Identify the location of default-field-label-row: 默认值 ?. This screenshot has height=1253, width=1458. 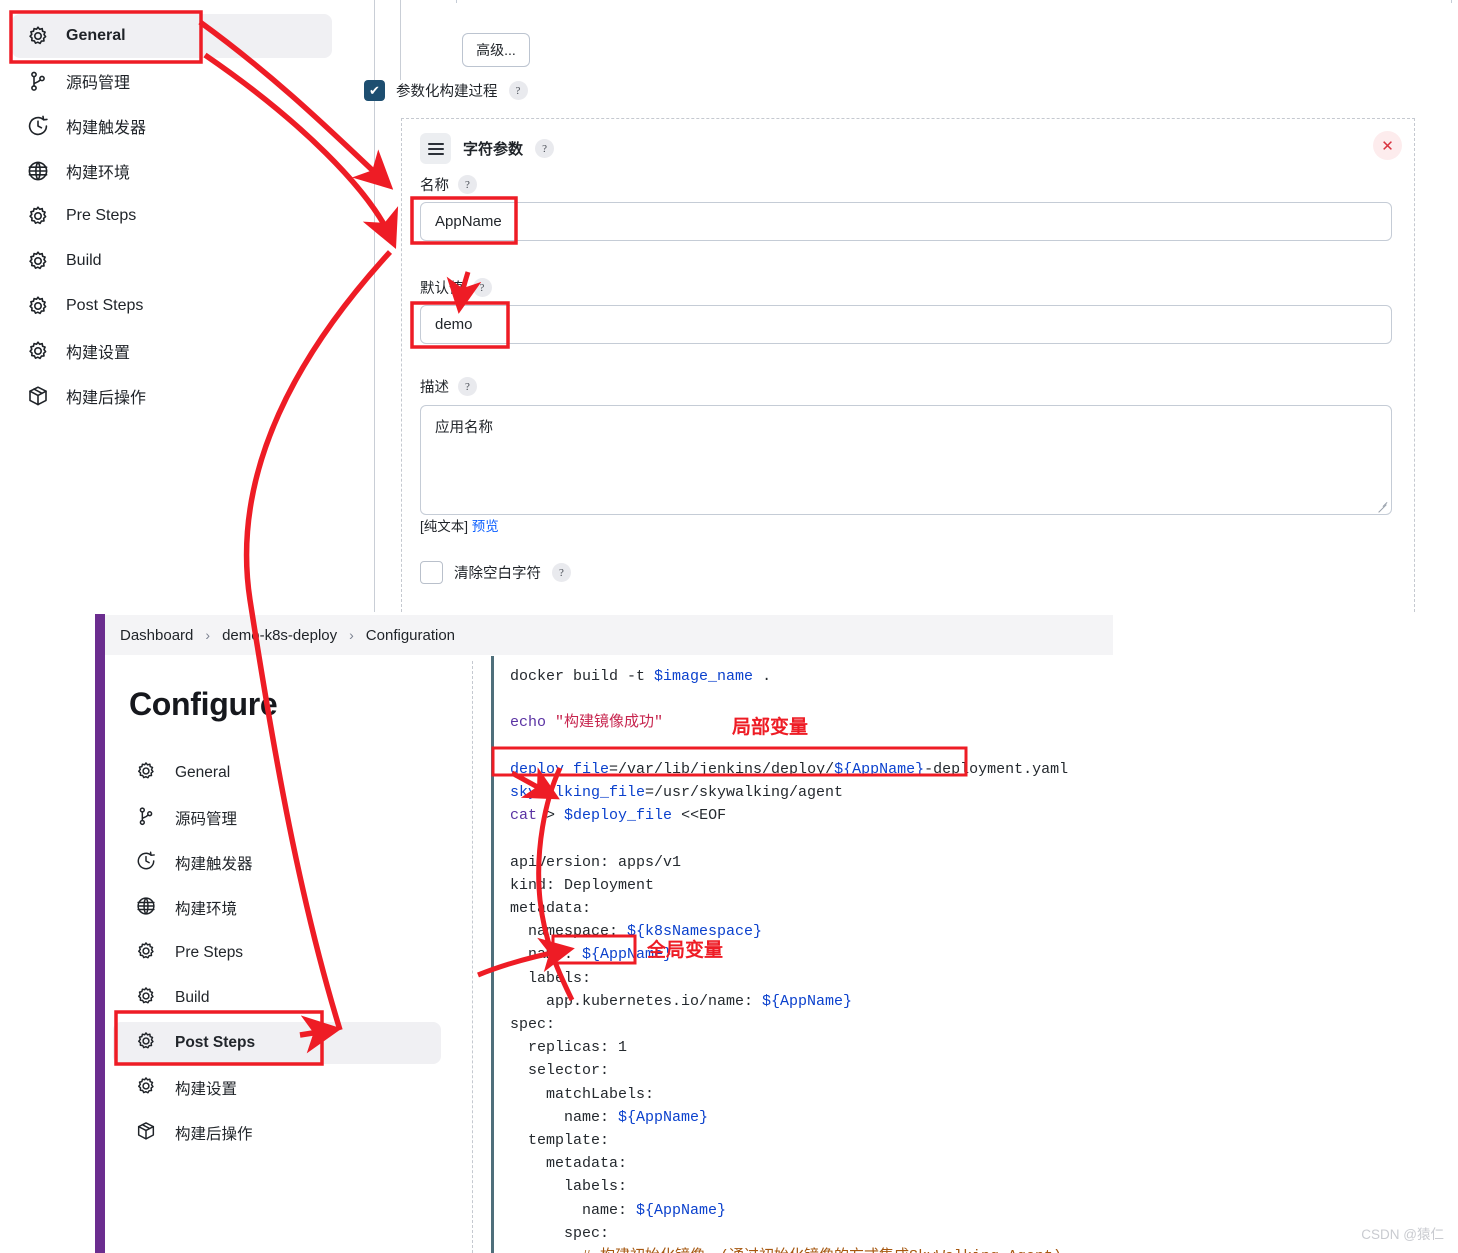
(456, 287).